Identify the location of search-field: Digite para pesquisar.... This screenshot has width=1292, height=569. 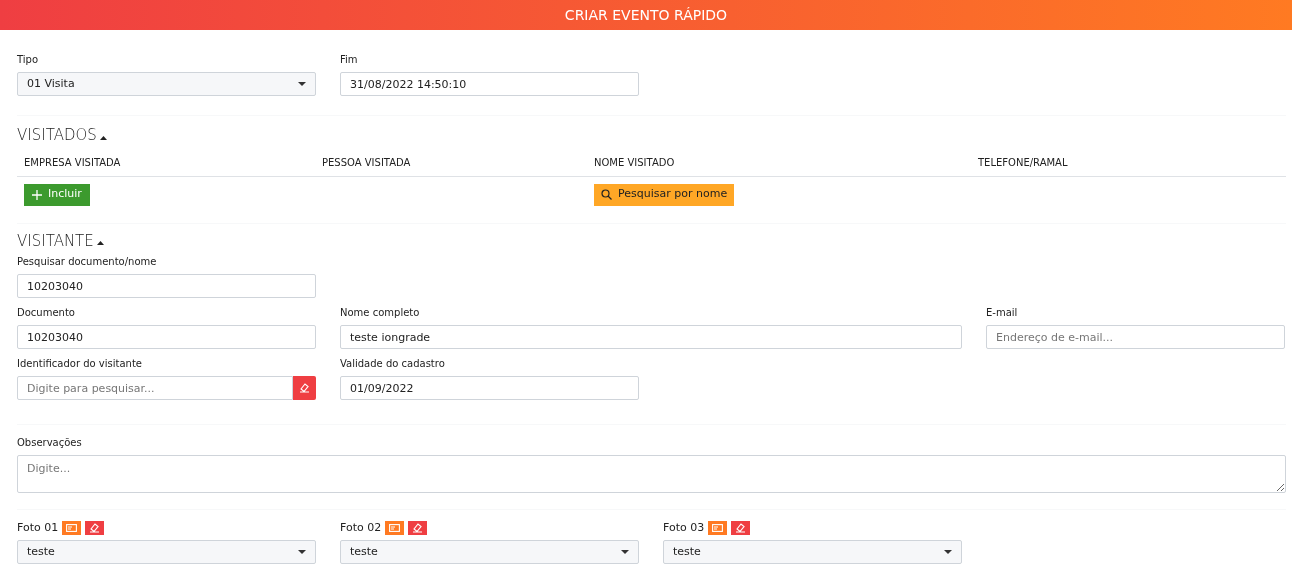
(155, 388).